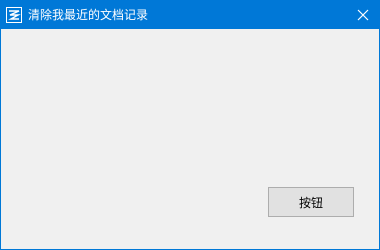 The width and height of the screenshot is (380, 250). Describe the element at coordinates (190, 15) in the screenshot. I see `title-bar: 清除我最近的文档记录` at that location.